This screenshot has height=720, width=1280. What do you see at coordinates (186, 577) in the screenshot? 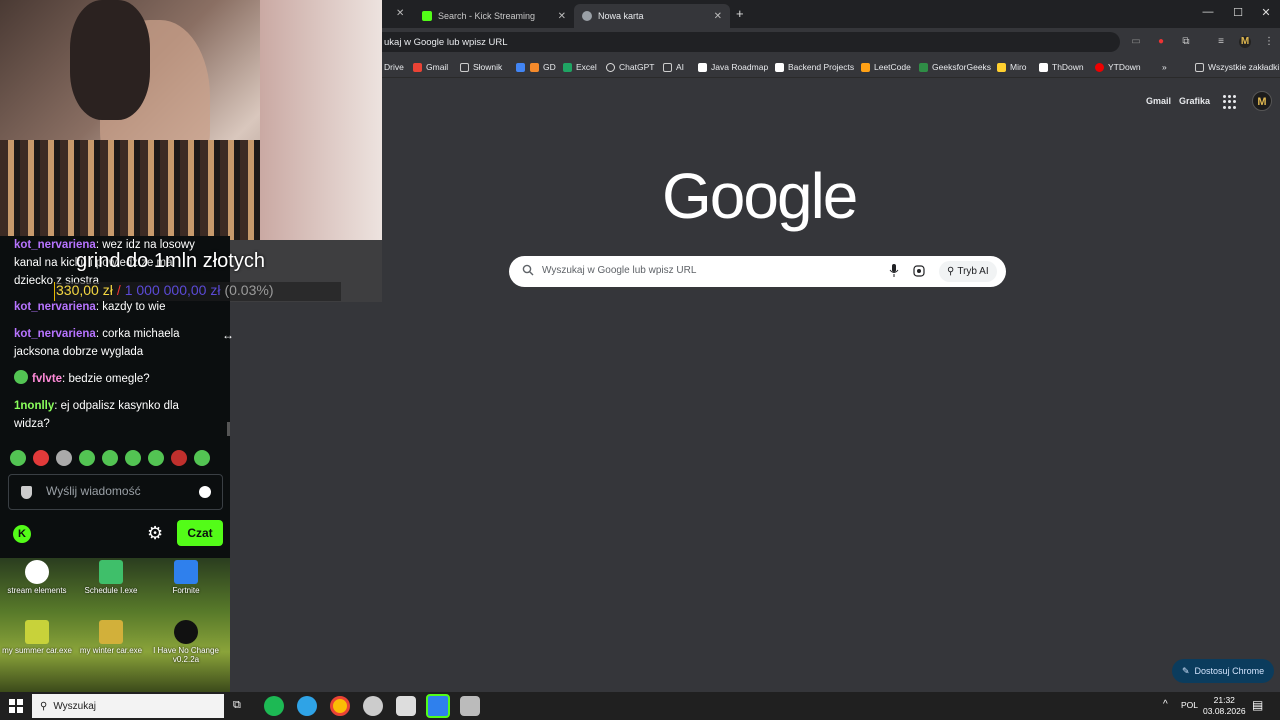
I see `desktop-icon: Fortnite` at bounding box center [186, 577].